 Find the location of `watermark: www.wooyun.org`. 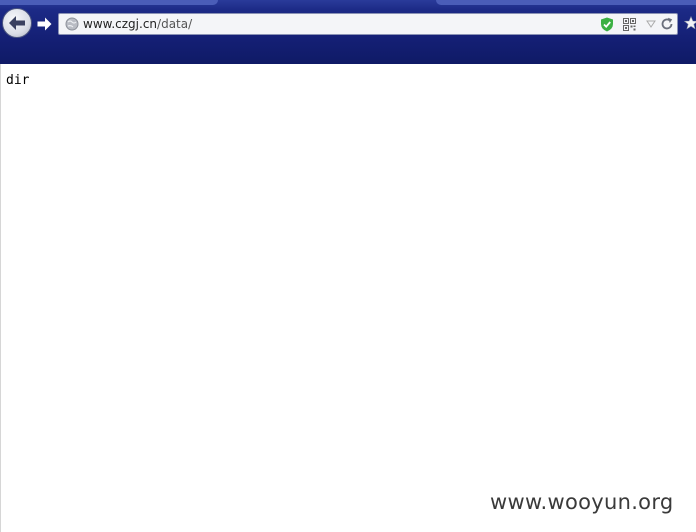

watermark: www.wooyun.org is located at coordinates (582, 502).